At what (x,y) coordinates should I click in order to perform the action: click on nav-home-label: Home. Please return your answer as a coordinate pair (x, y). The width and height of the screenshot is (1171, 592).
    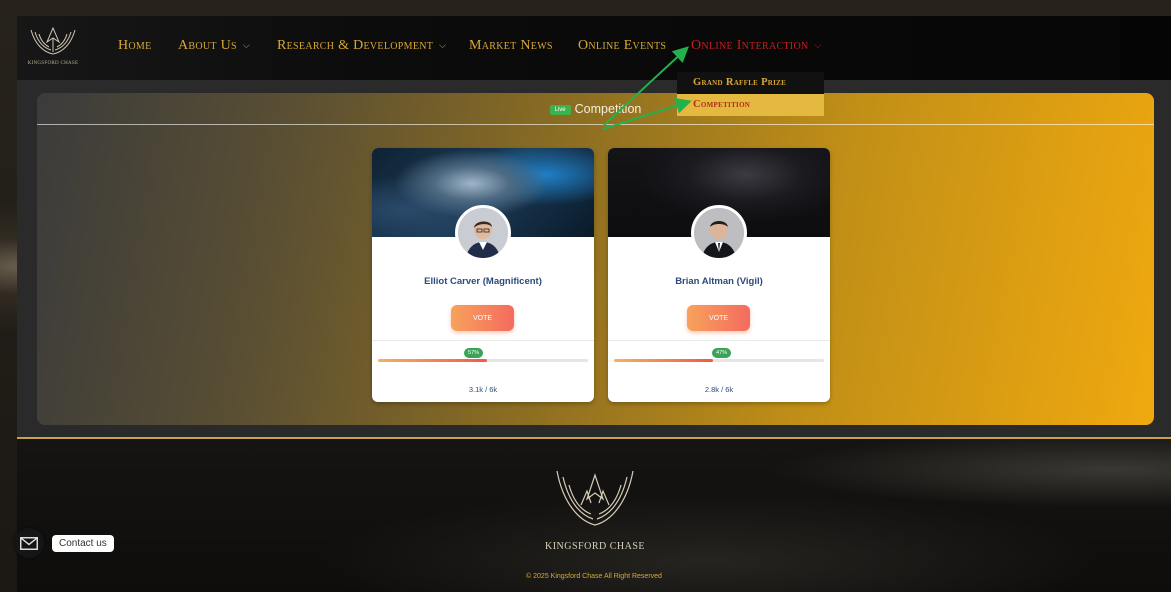
    Looking at the image, I should click on (135, 45).